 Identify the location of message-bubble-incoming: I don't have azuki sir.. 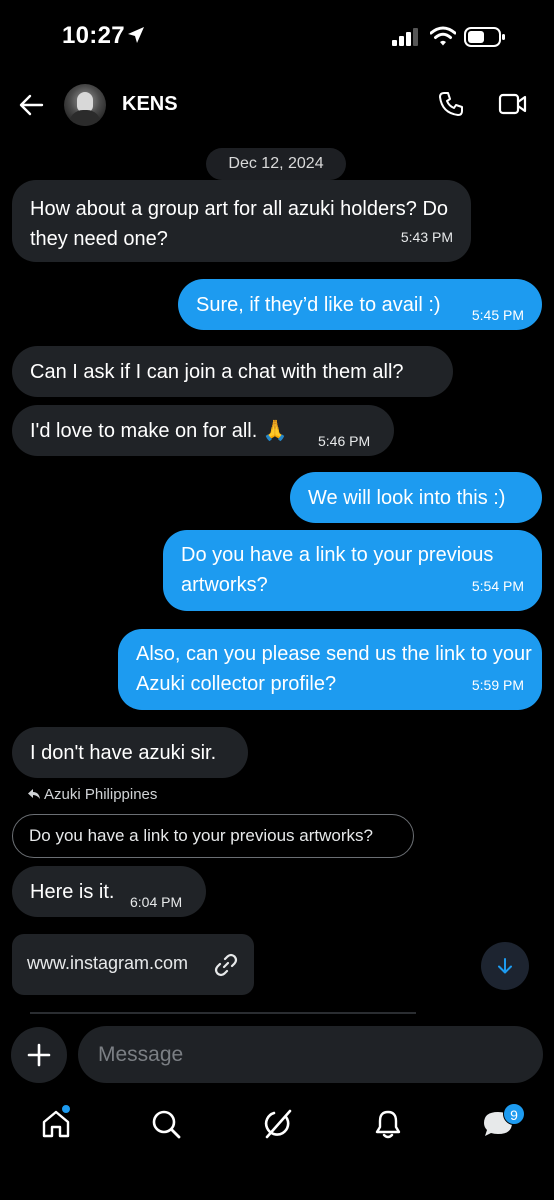
(130, 752).